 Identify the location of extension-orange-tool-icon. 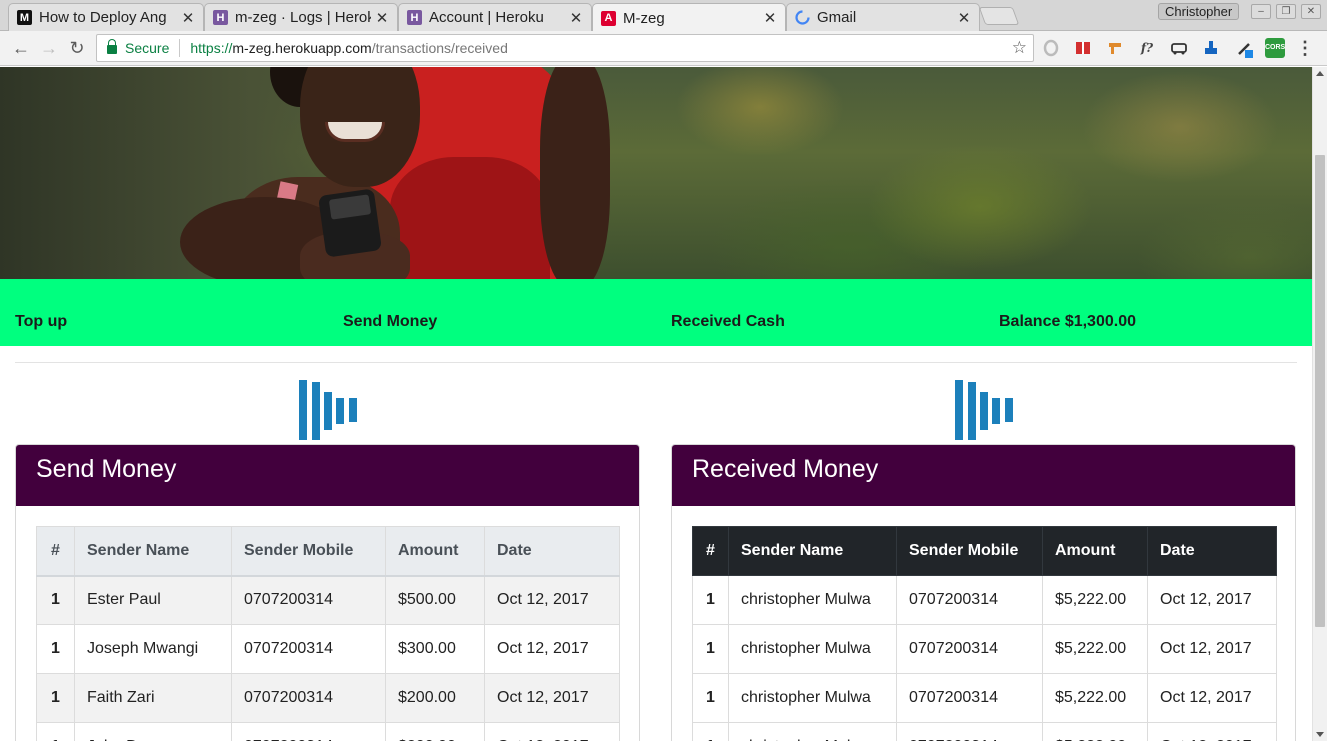
(1115, 48).